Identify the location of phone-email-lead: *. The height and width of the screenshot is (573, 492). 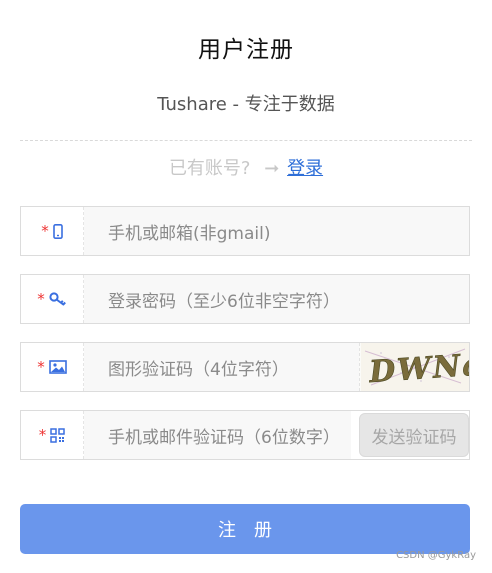
(52, 231).